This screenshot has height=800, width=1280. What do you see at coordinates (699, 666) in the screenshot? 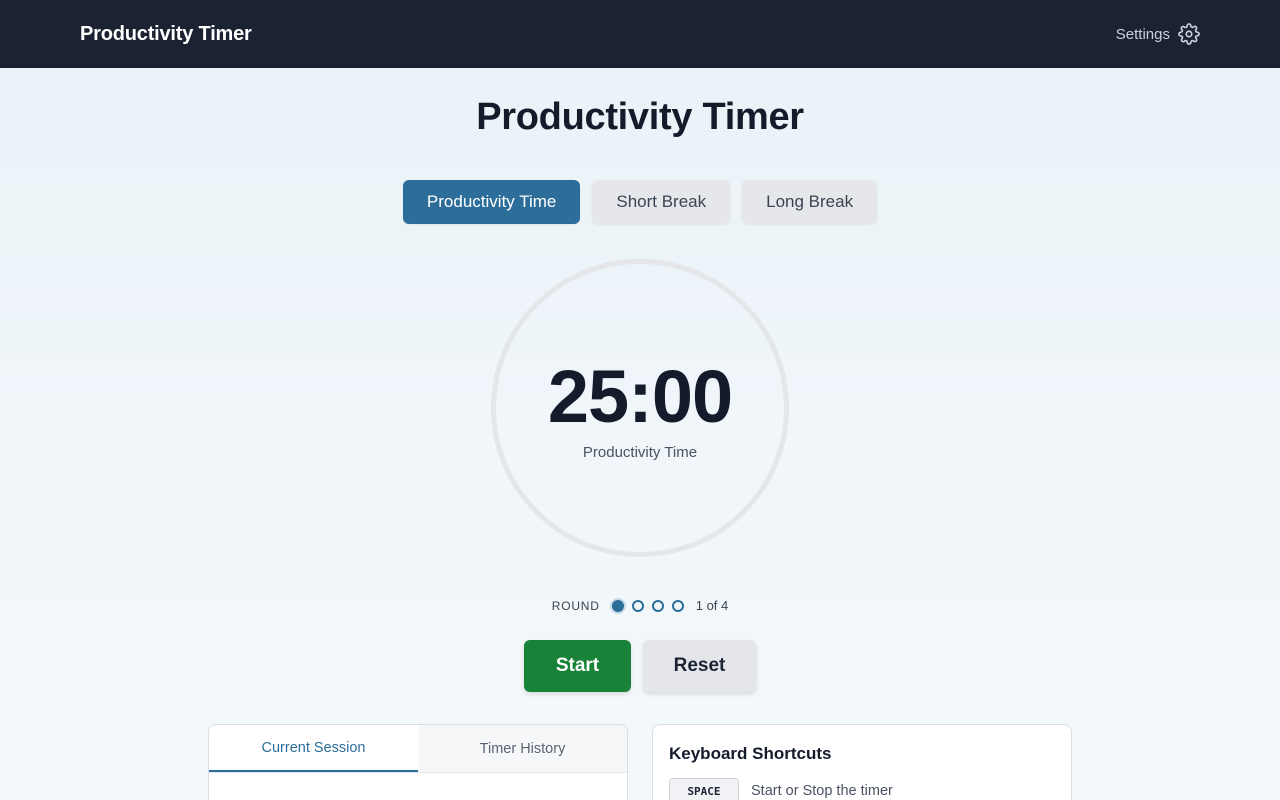
I see `reset-button: Reset` at bounding box center [699, 666].